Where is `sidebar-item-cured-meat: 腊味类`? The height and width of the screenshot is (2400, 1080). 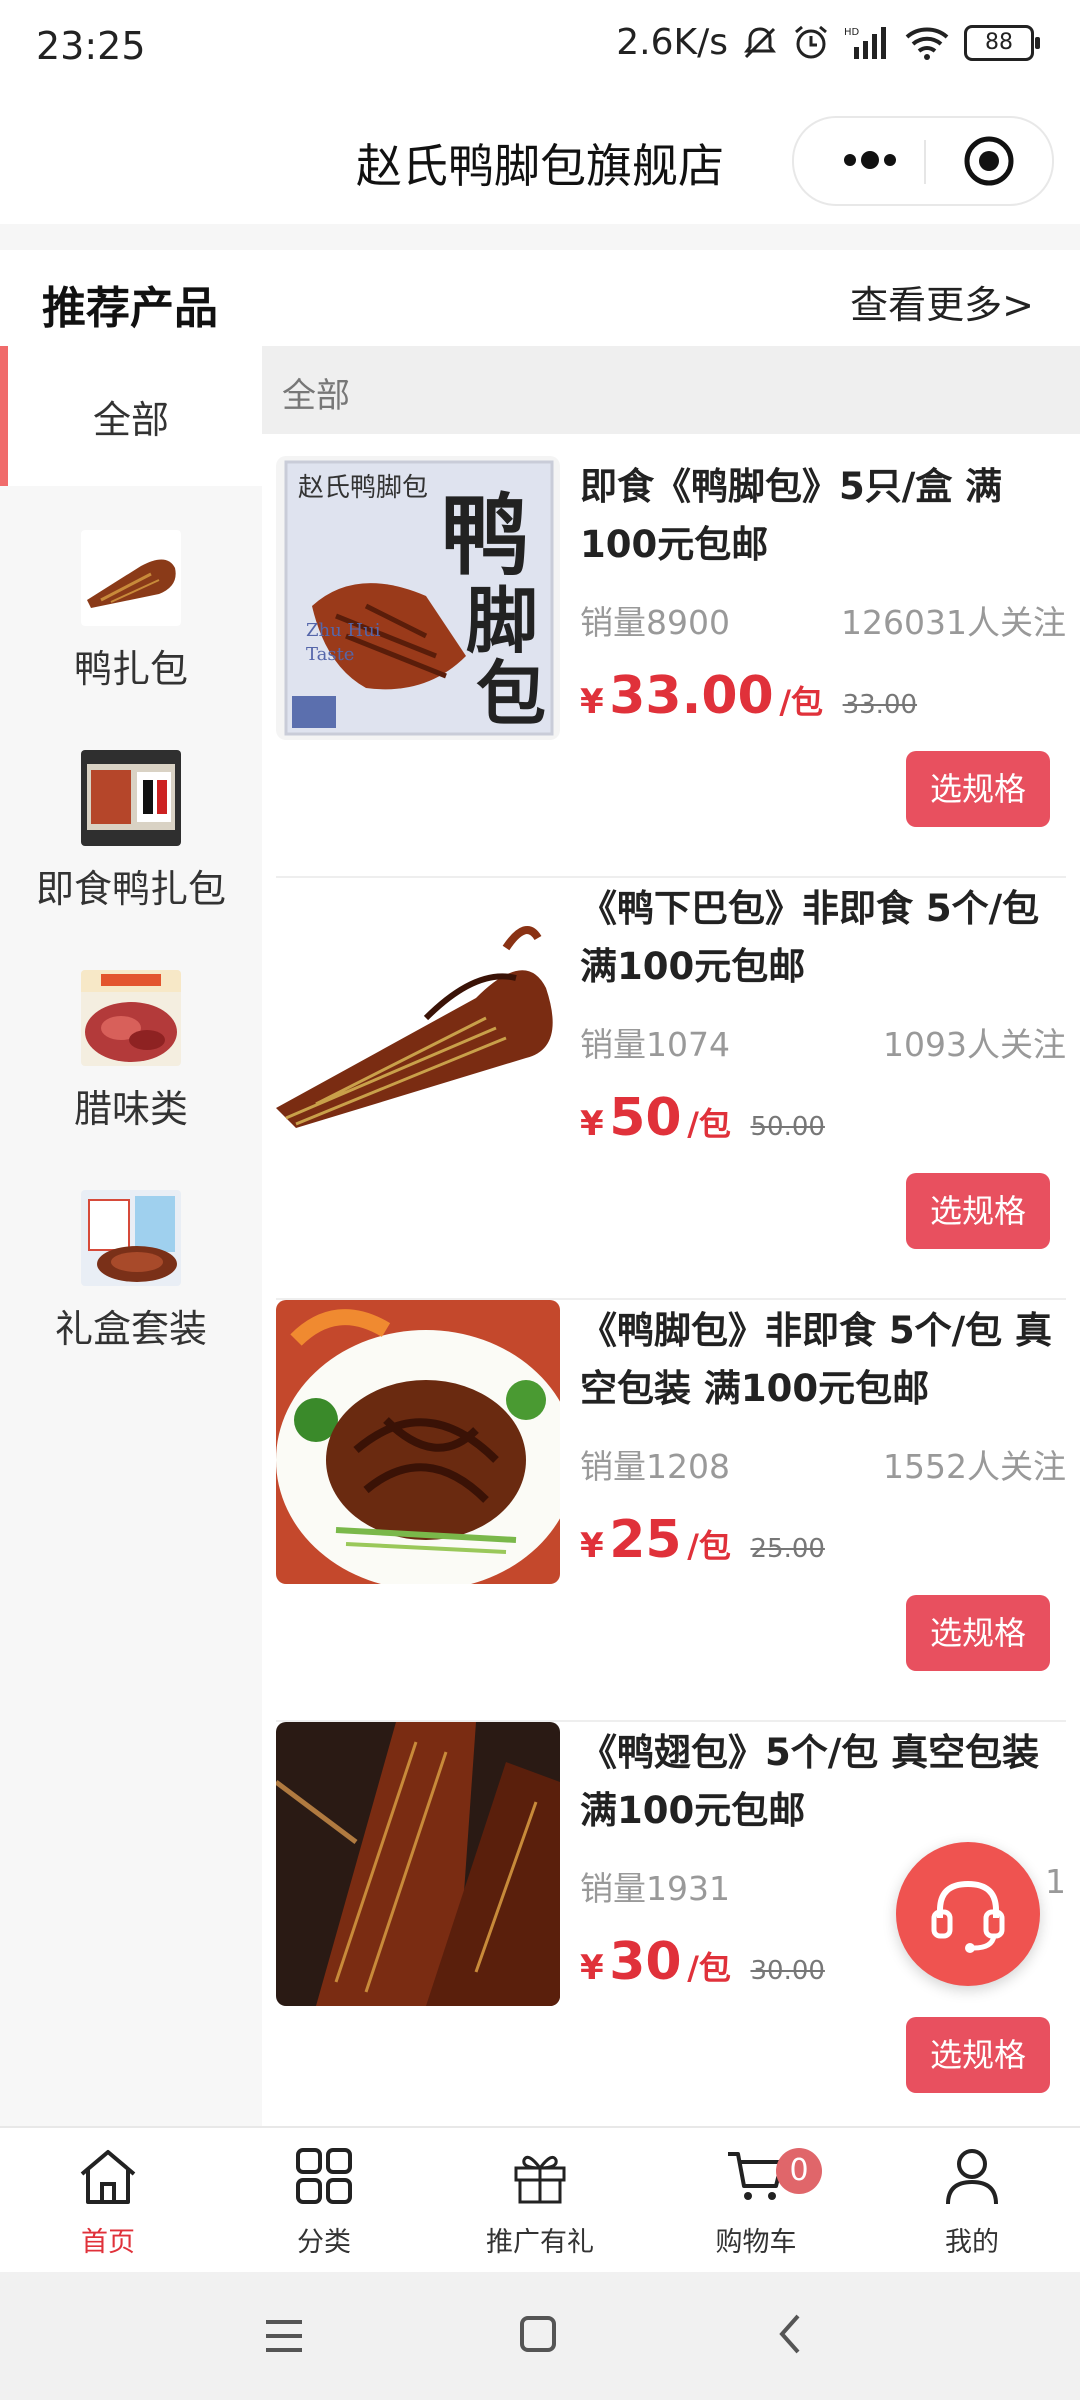
sidebar-item-cured-meat: 腊味类 is located at coordinates (131, 1051).